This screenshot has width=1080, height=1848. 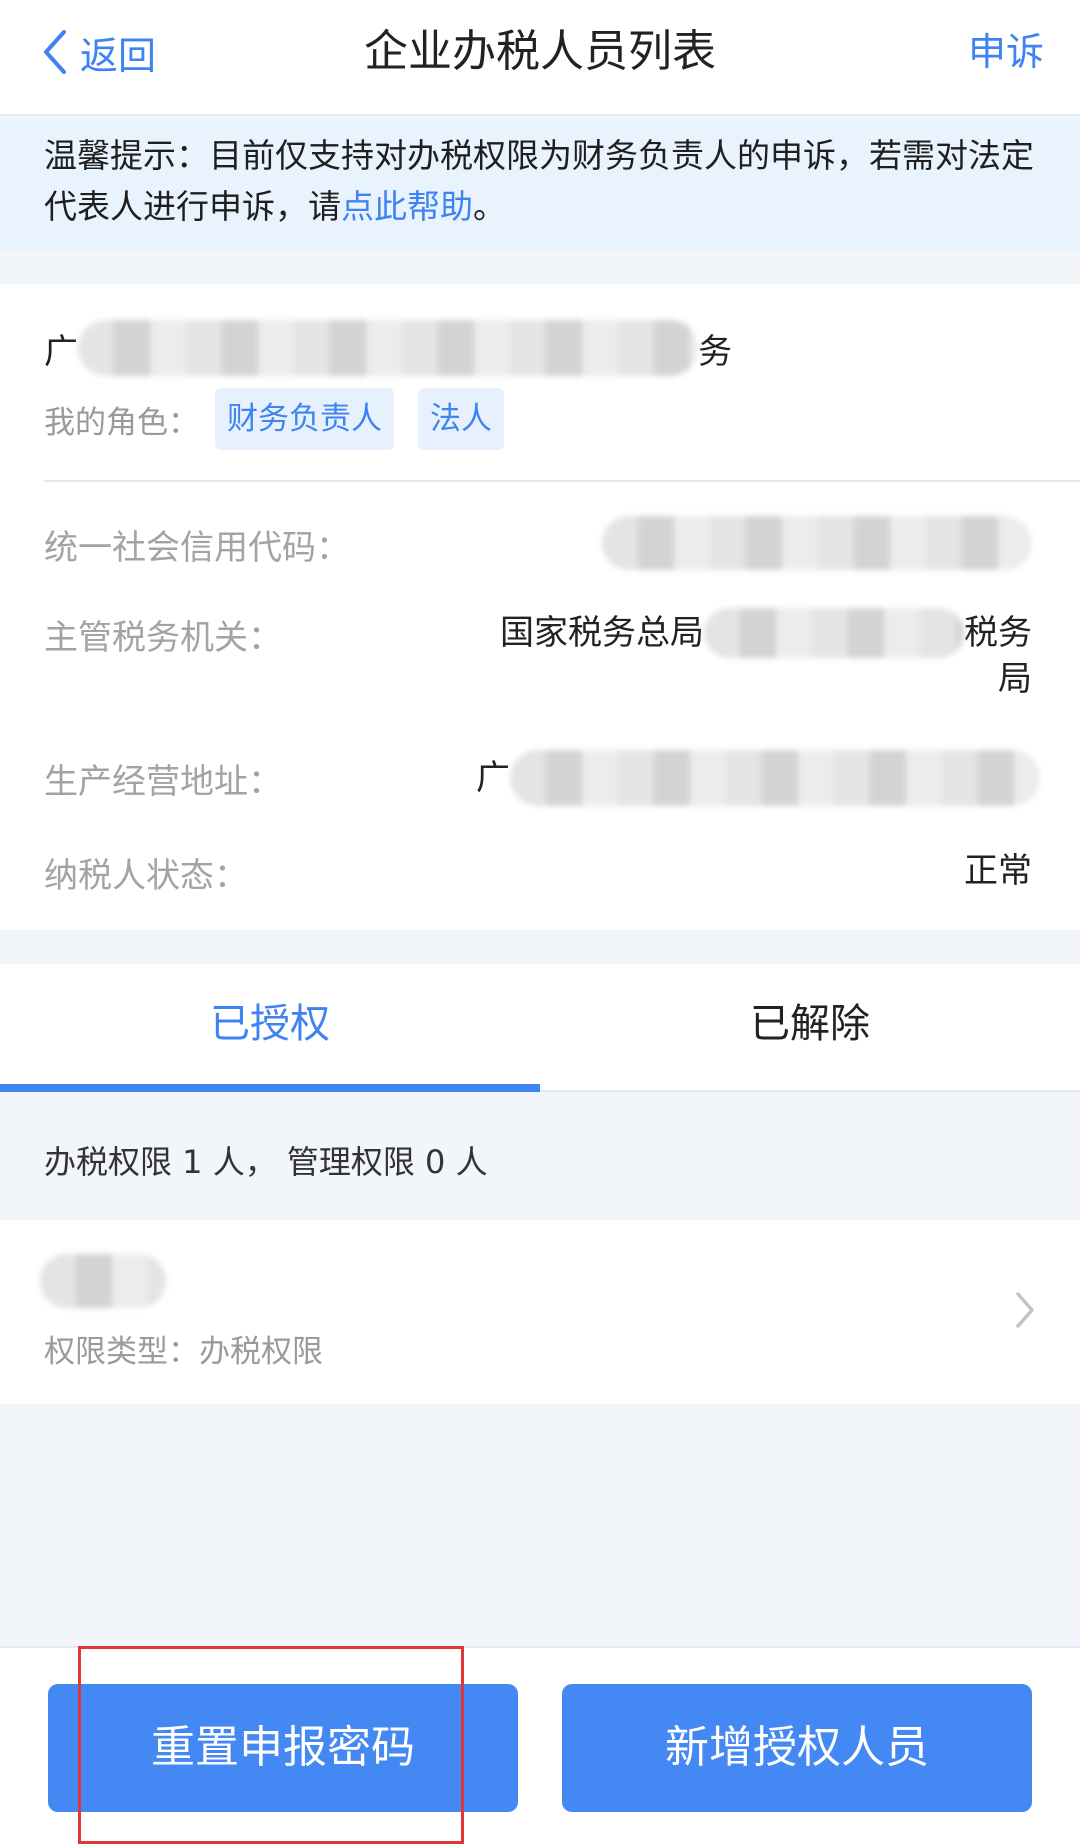 What do you see at coordinates (163, 782) in the screenshot?
I see `address-label: 生产经营地址：` at bounding box center [163, 782].